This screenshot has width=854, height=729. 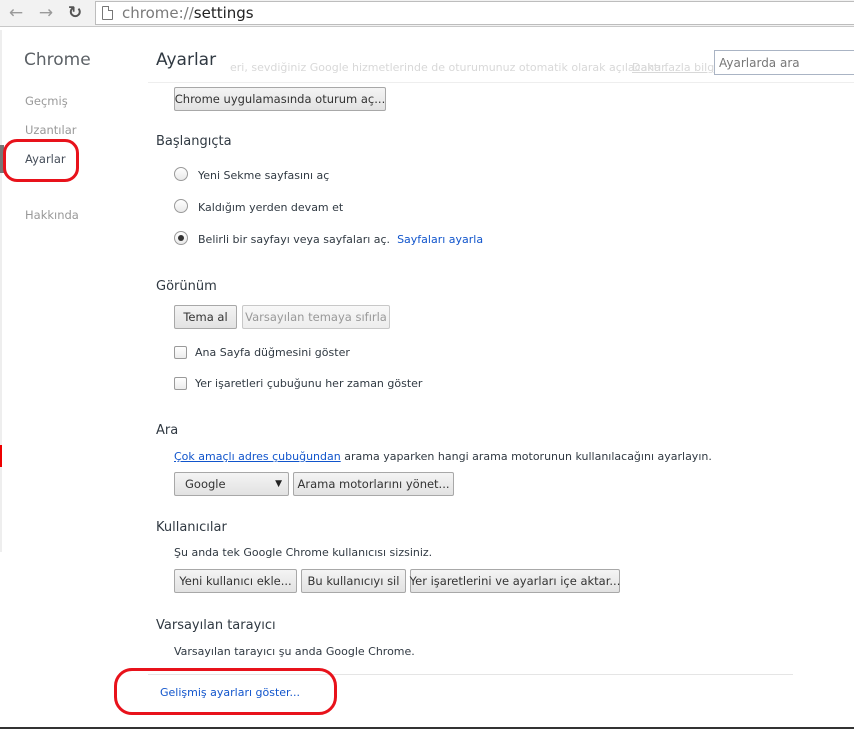 I want to click on footer-divider, so click(x=470, y=674).